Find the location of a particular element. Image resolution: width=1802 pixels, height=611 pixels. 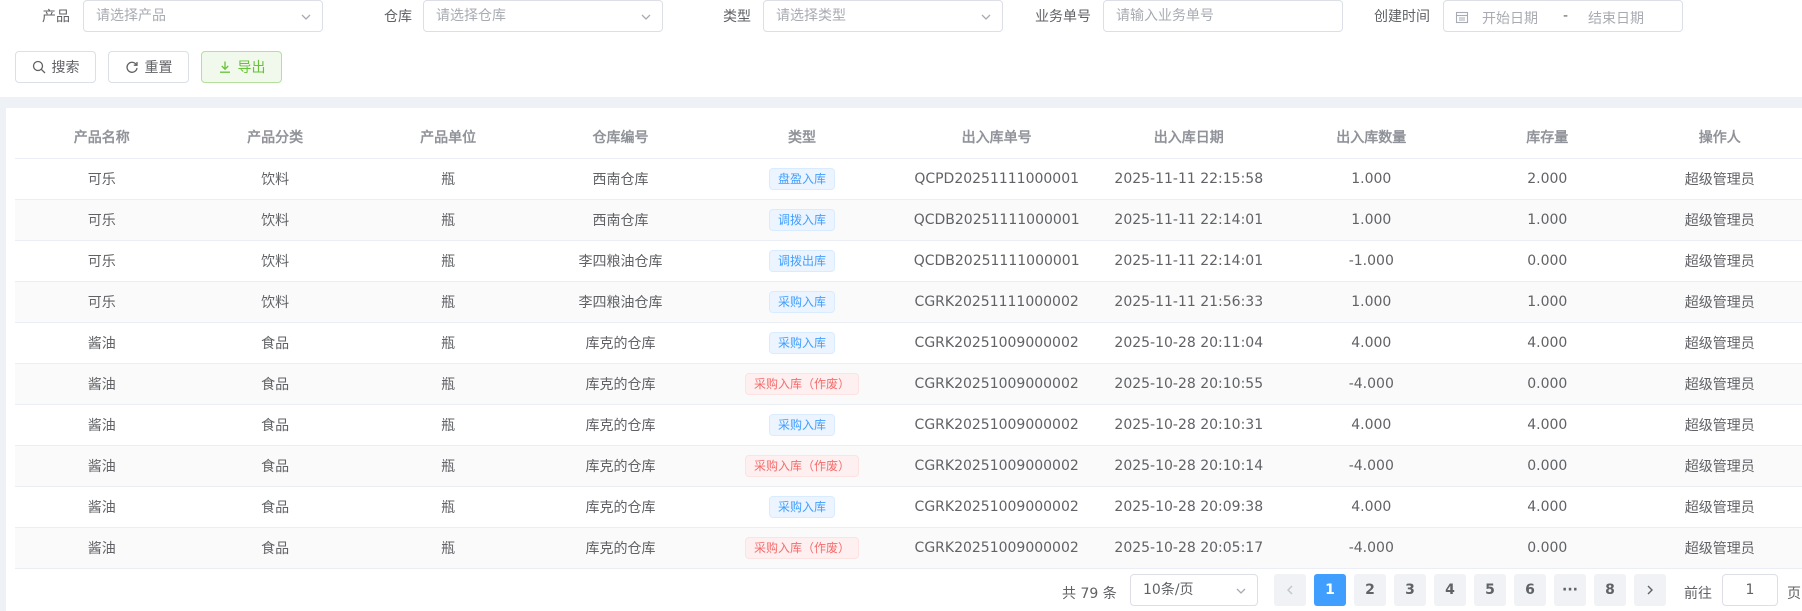

prev-page-button is located at coordinates (1290, 590).